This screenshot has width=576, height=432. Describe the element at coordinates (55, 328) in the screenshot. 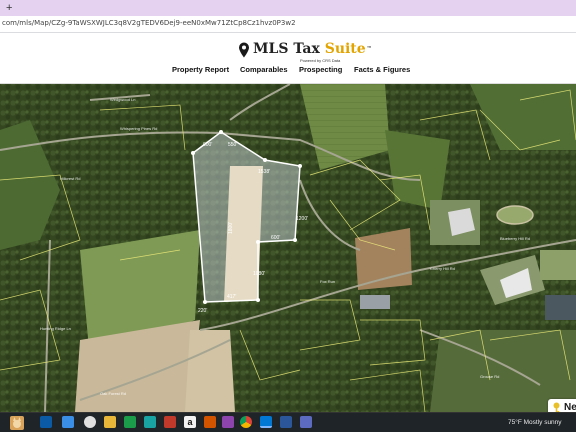

I see `road-label-hunting-ridge: Hunting Ridge Ln` at that location.